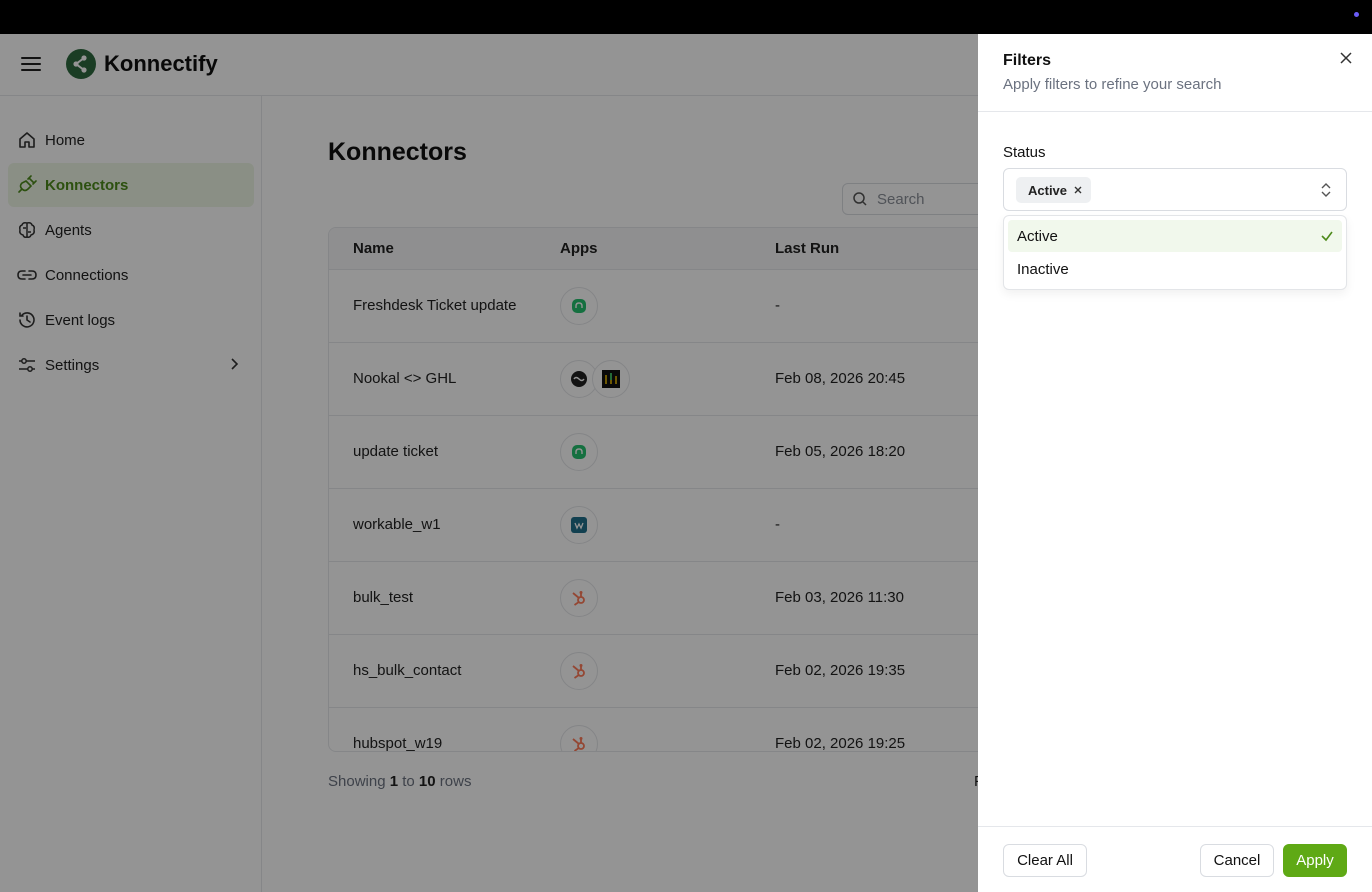 The image size is (1372, 892). I want to click on option-active: Active, so click(1175, 236).